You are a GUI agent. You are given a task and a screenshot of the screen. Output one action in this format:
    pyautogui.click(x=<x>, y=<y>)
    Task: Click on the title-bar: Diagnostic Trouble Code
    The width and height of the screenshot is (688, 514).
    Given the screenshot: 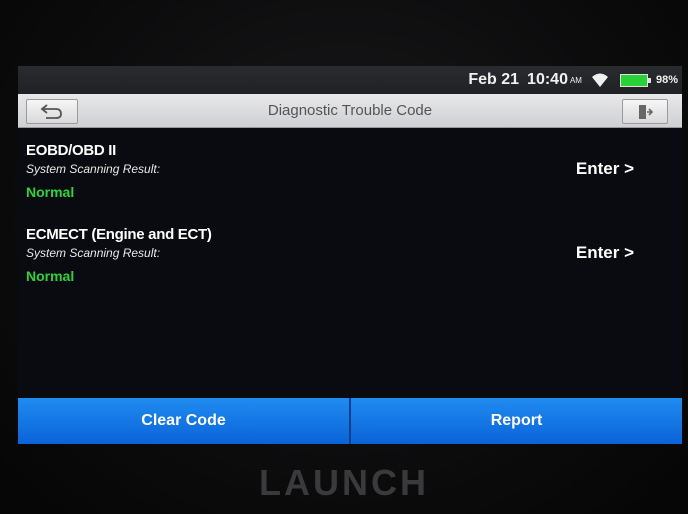 What is the action you would take?
    pyautogui.click(x=350, y=111)
    